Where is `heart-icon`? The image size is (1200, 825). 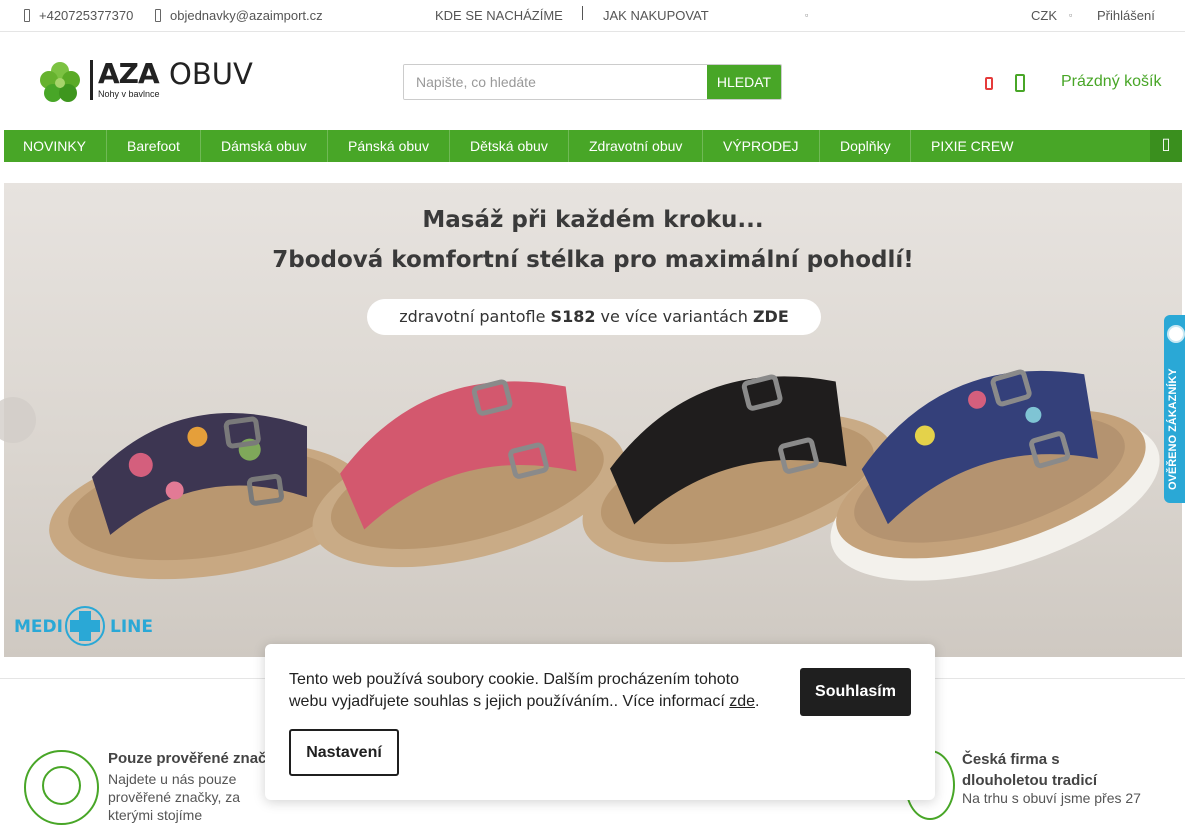 heart-icon is located at coordinates (989, 83).